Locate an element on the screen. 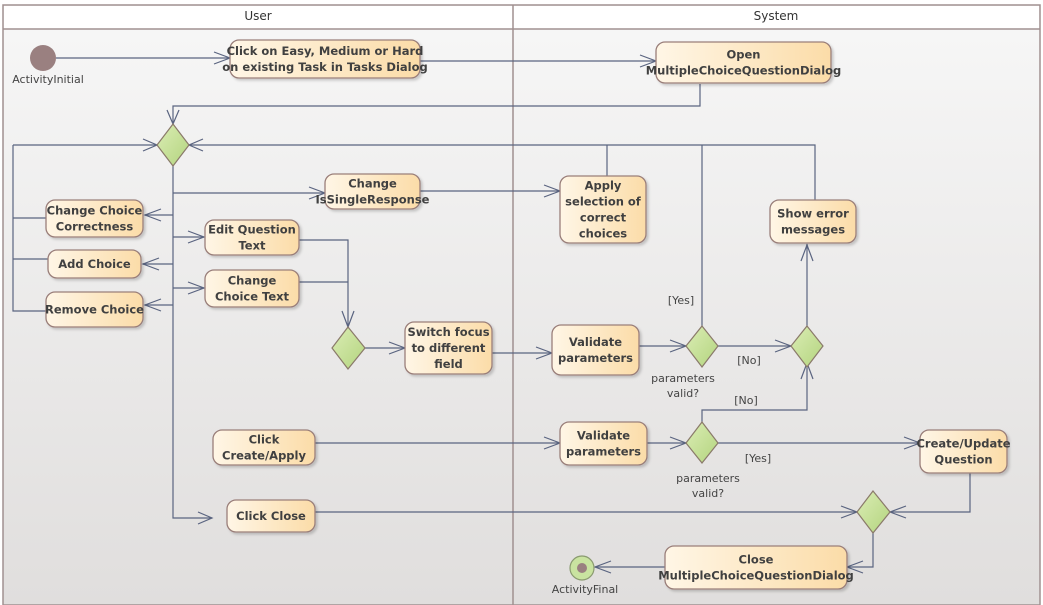  action-apply-selection: Apply selection of correct choices is located at coordinates (603, 209).